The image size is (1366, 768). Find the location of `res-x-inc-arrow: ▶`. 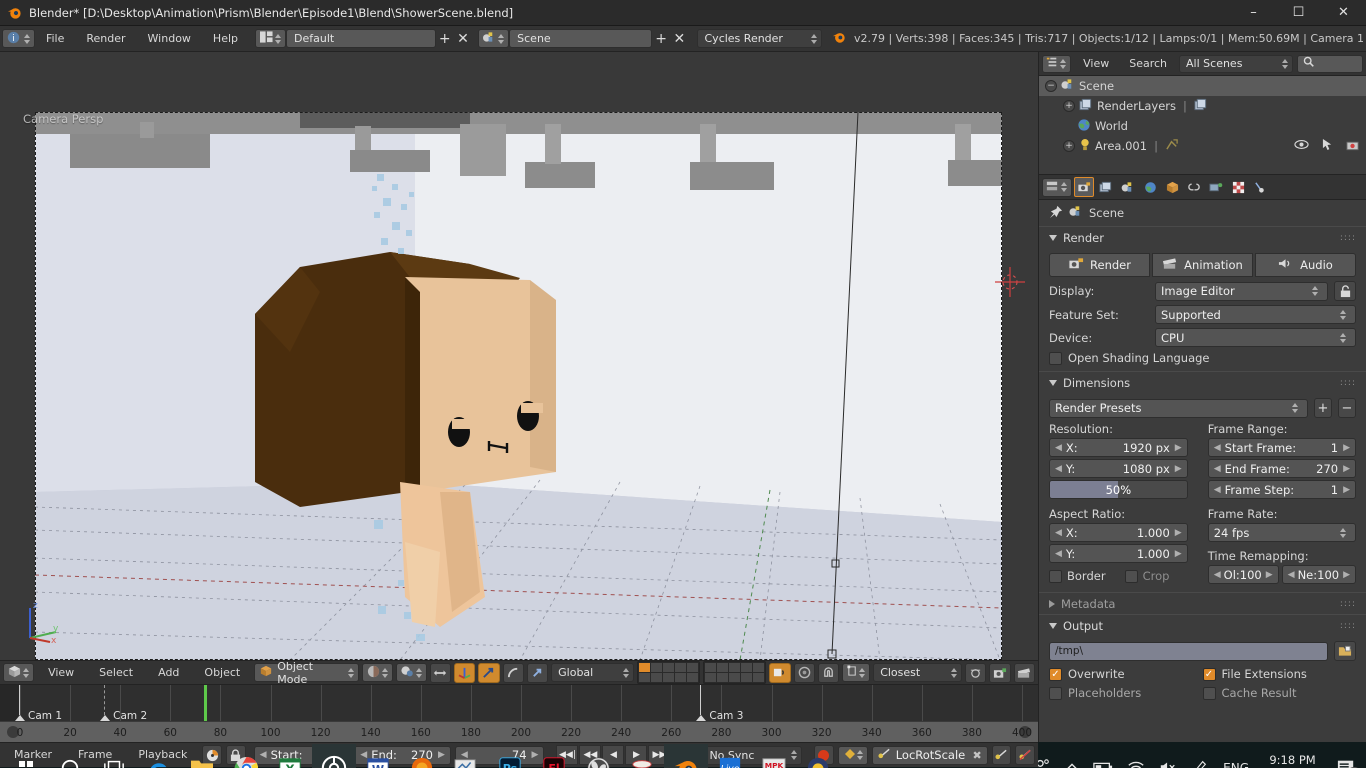

res-x-inc-arrow: ▶ is located at coordinates (1178, 448).